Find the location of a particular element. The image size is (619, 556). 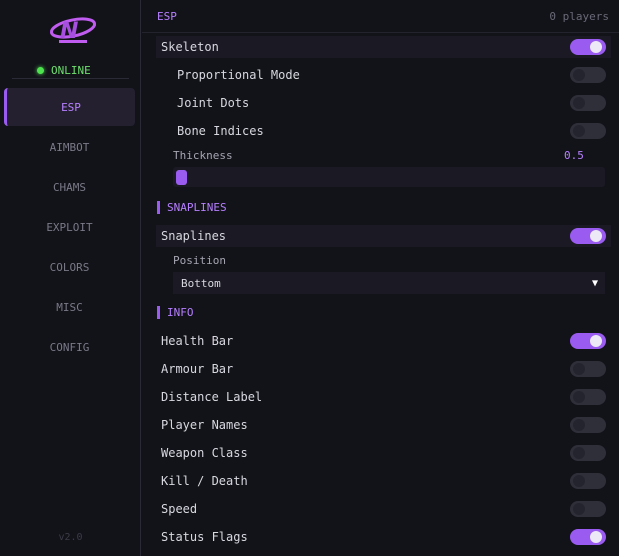

armour-bar-label: Armour Bar is located at coordinates (197, 369).